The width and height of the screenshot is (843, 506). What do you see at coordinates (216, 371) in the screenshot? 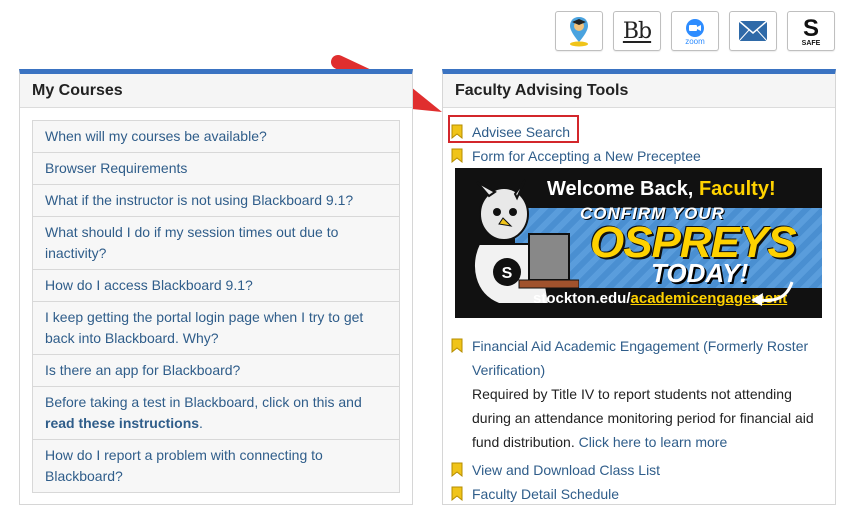
I see `faq-item: Is there an app for Blackboard?` at bounding box center [216, 371].